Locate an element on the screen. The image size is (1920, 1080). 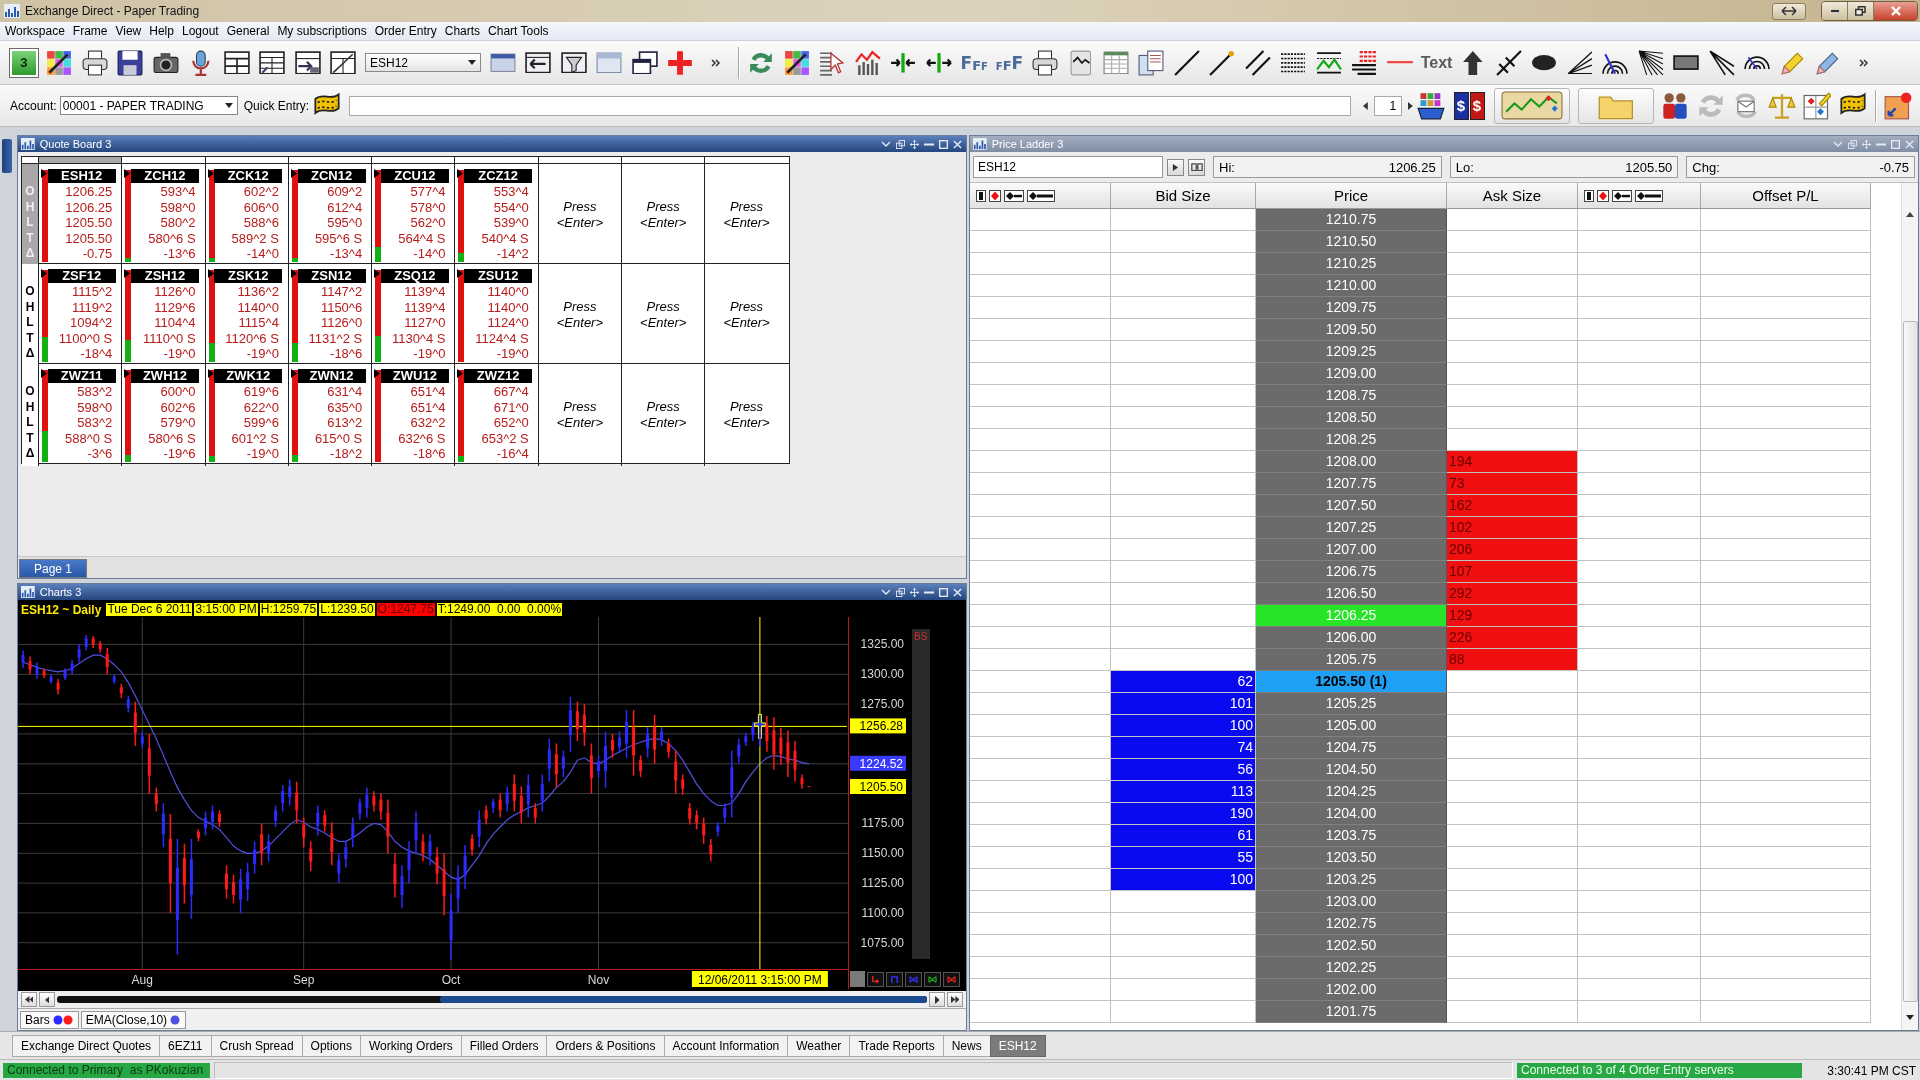
chart-mode-button is located at coordinates (875, 979).